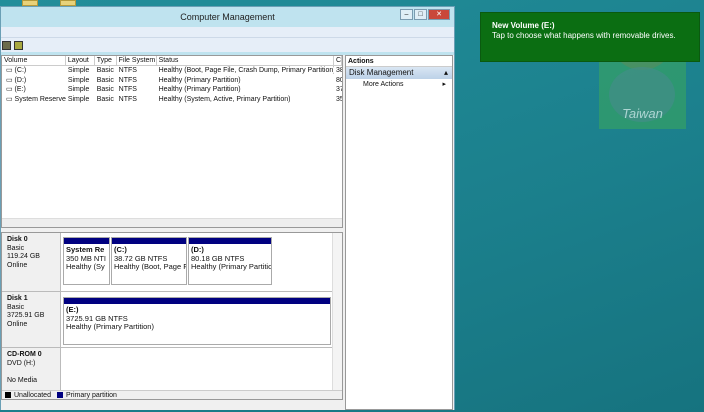 This screenshot has width=704, height=412. What do you see at coordinates (16, 89) in the screenshot?
I see `table-cell: ▭ (E:)` at bounding box center [16, 89].